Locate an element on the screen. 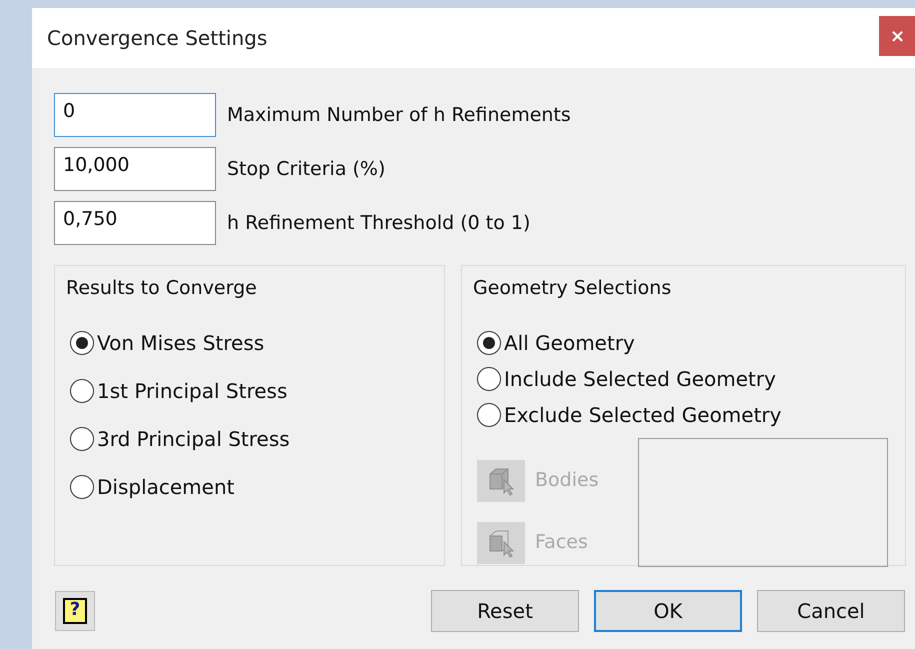  radio-label: 1st Principal Stress is located at coordinates (192, 391).